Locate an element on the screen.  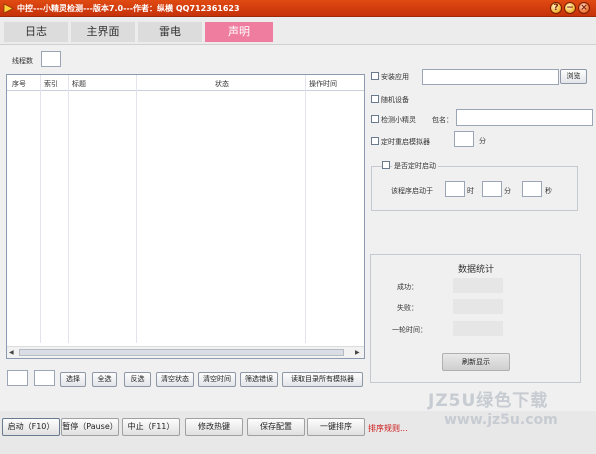
clear-time-button: 清空时间 is located at coordinates (217, 379).